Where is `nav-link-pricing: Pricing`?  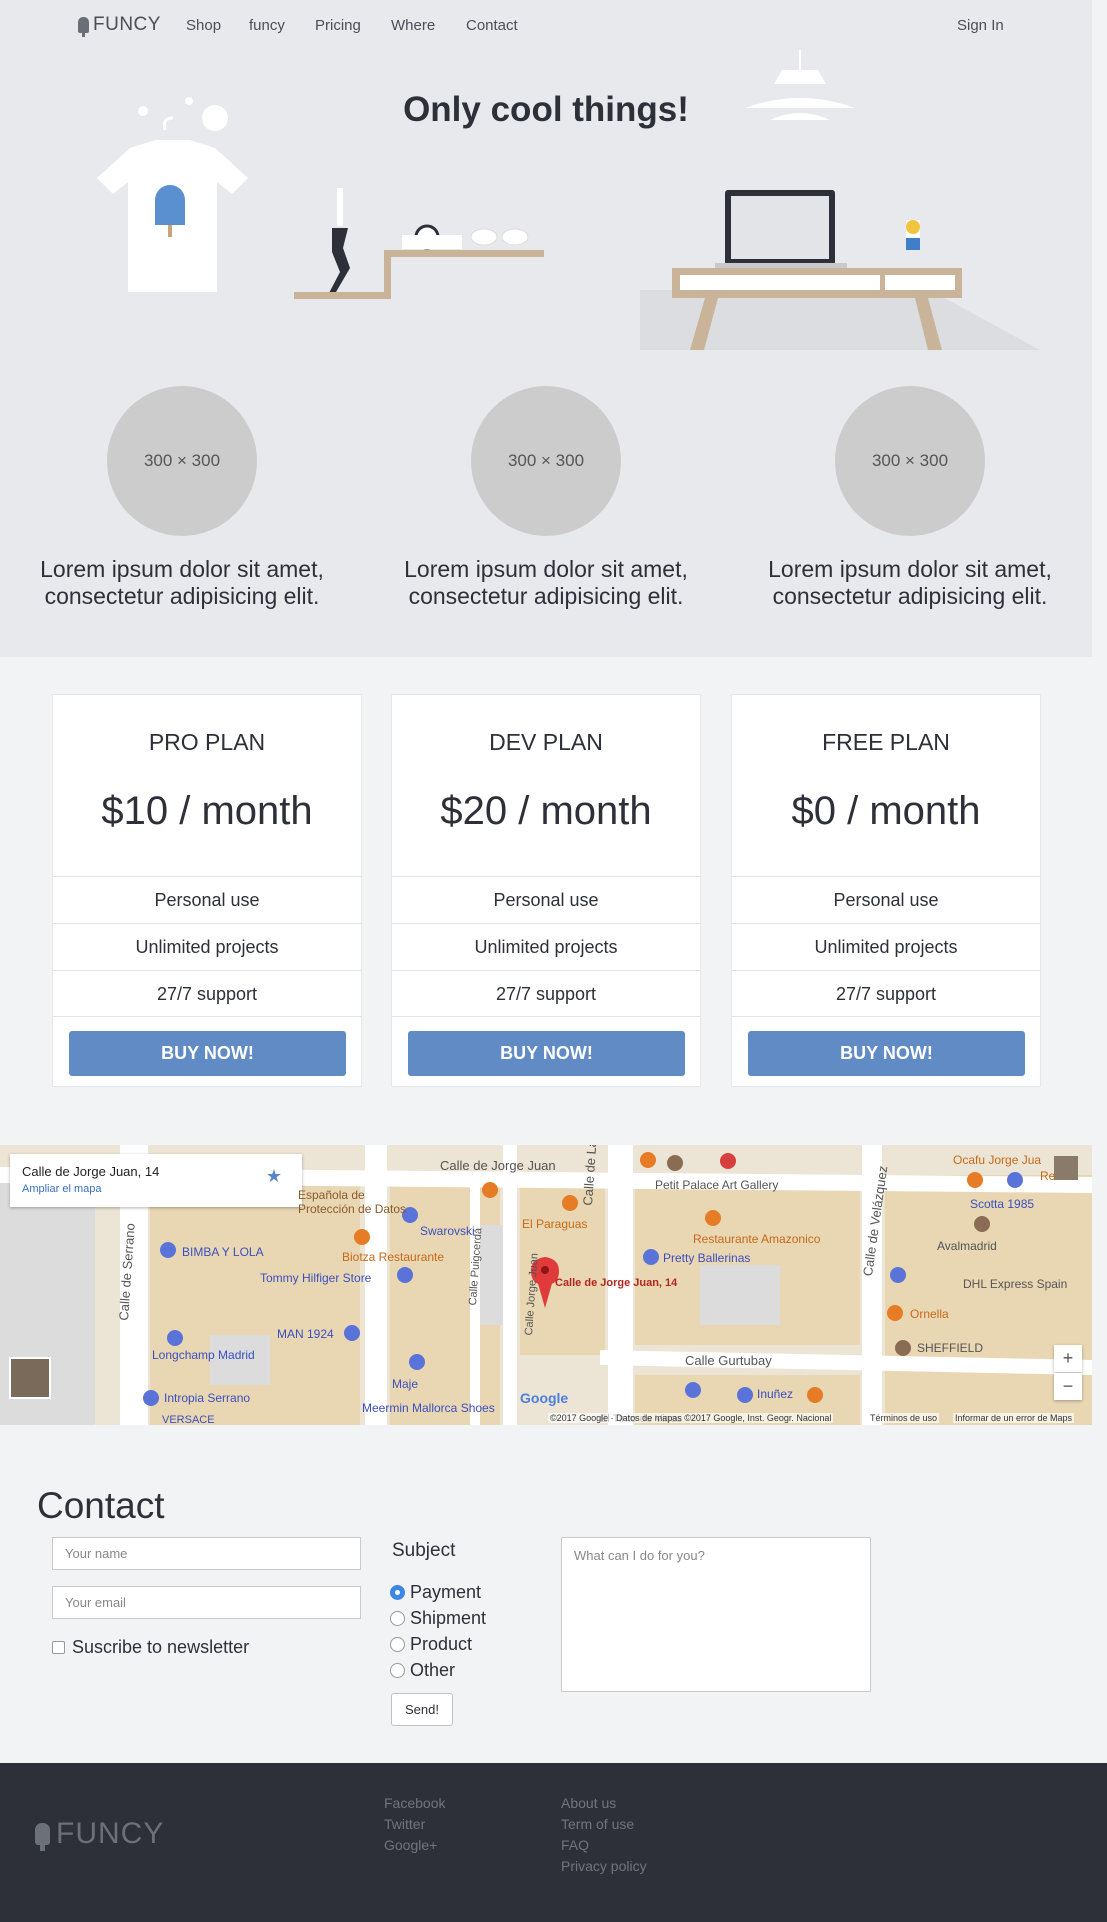
nav-link-pricing: Pricing is located at coordinates (338, 25).